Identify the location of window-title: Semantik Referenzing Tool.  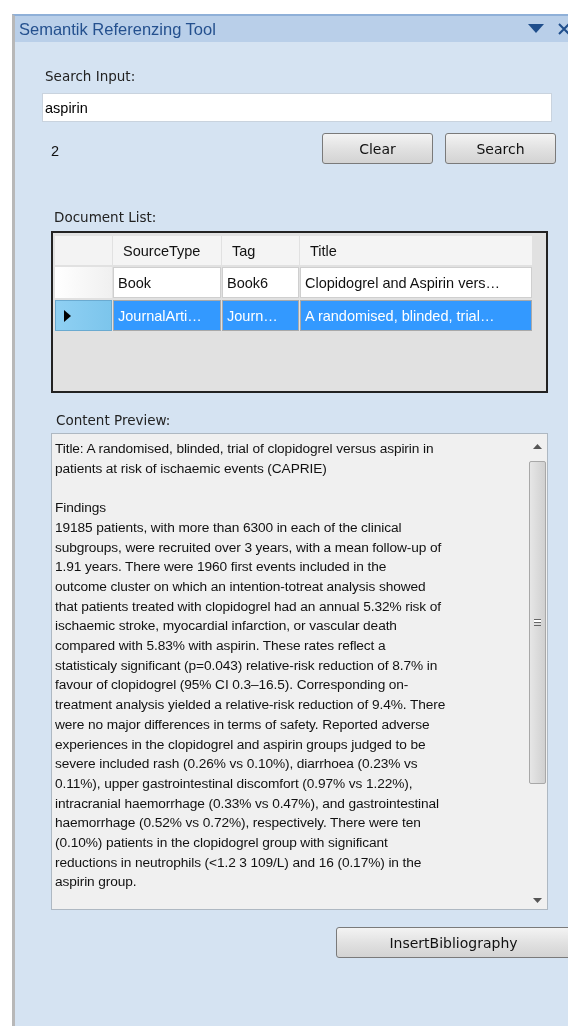
(118, 29).